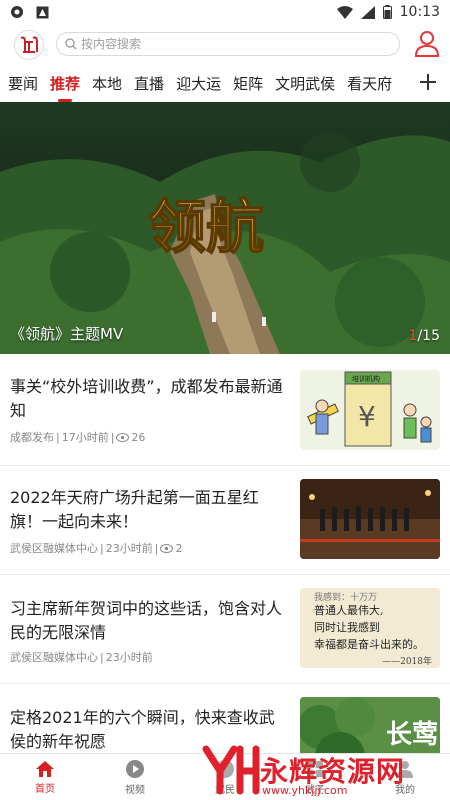 Image resolution: width=450 pixels, height=800 pixels. Describe the element at coordinates (45, 789) in the screenshot. I see `nav-home-label: 首页` at that location.